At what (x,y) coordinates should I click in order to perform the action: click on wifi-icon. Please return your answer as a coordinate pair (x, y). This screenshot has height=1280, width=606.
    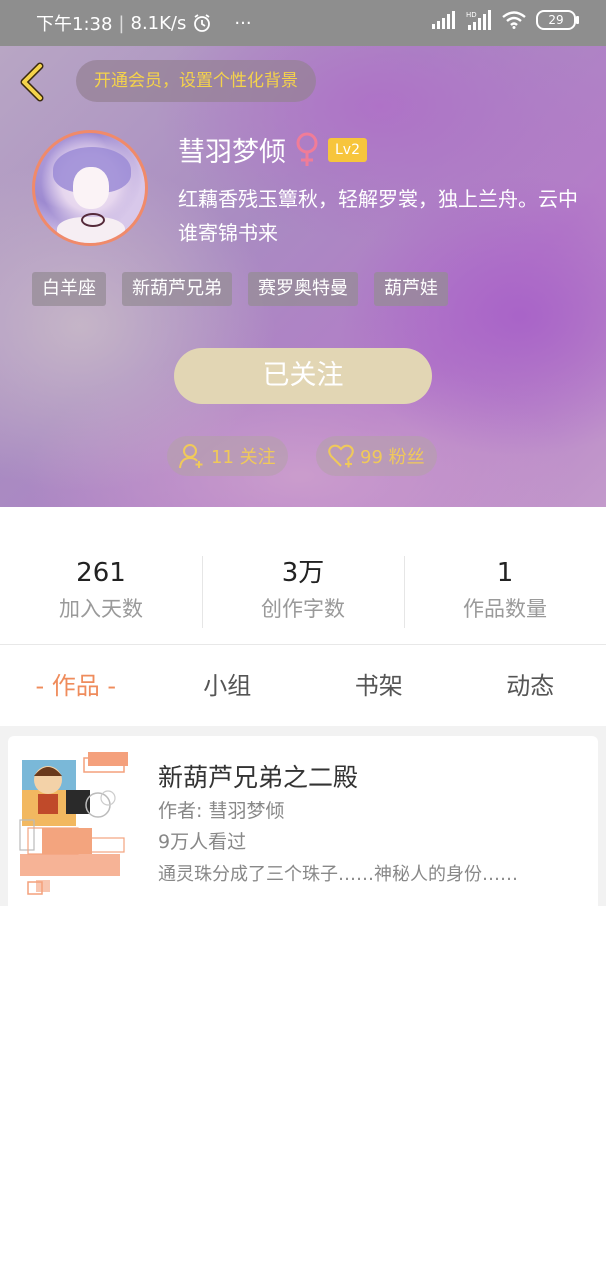
    Looking at the image, I should click on (514, 20).